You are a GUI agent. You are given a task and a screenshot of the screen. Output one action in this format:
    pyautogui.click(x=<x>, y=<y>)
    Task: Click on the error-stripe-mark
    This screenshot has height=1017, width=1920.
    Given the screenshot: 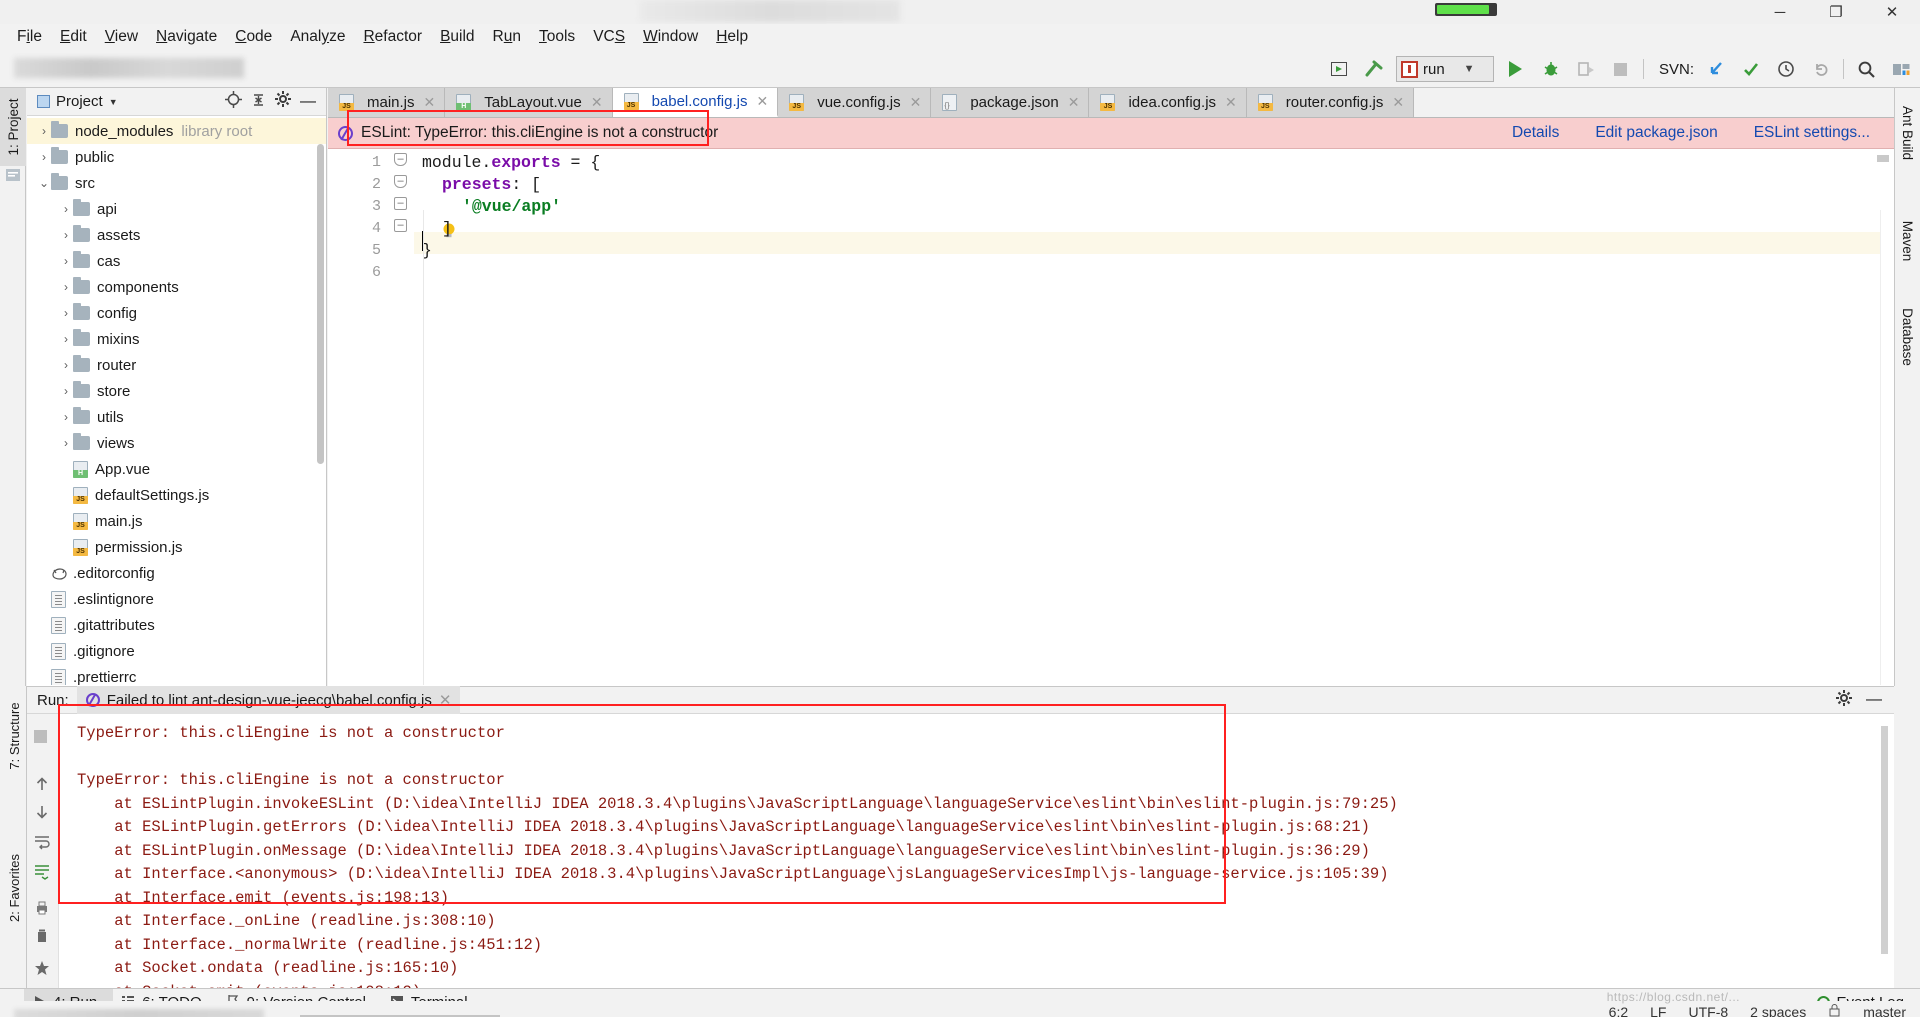 What is the action you would take?
    pyautogui.click(x=1883, y=158)
    